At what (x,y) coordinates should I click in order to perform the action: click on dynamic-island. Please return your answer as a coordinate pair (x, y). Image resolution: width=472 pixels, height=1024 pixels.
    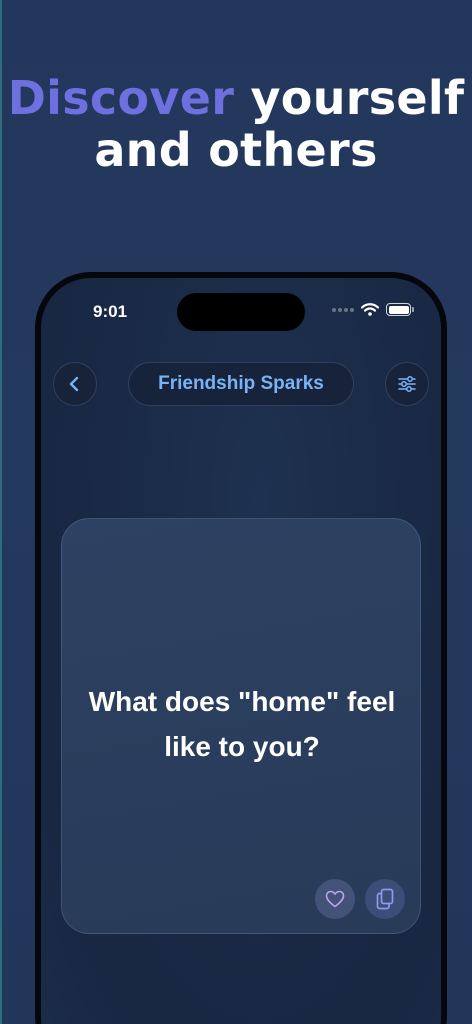
    Looking at the image, I should click on (241, 312).